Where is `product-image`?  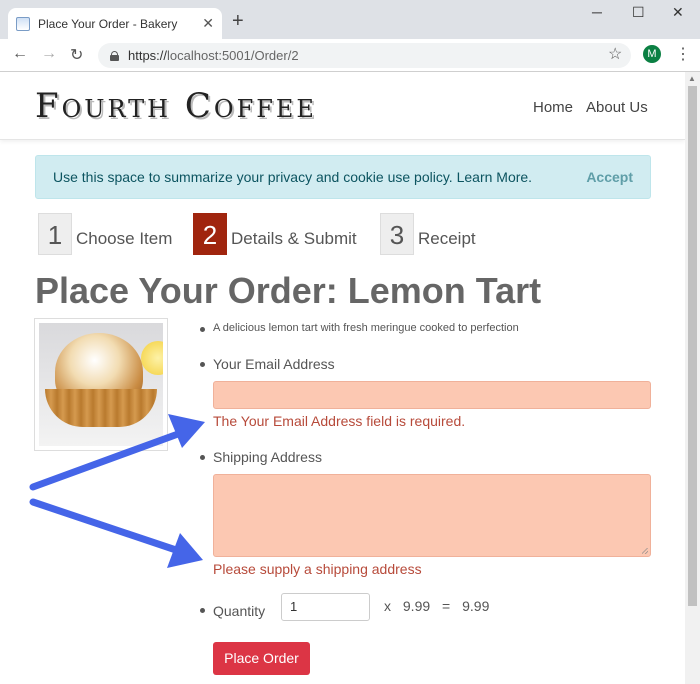
product-image is located at coordinates (101, 384).